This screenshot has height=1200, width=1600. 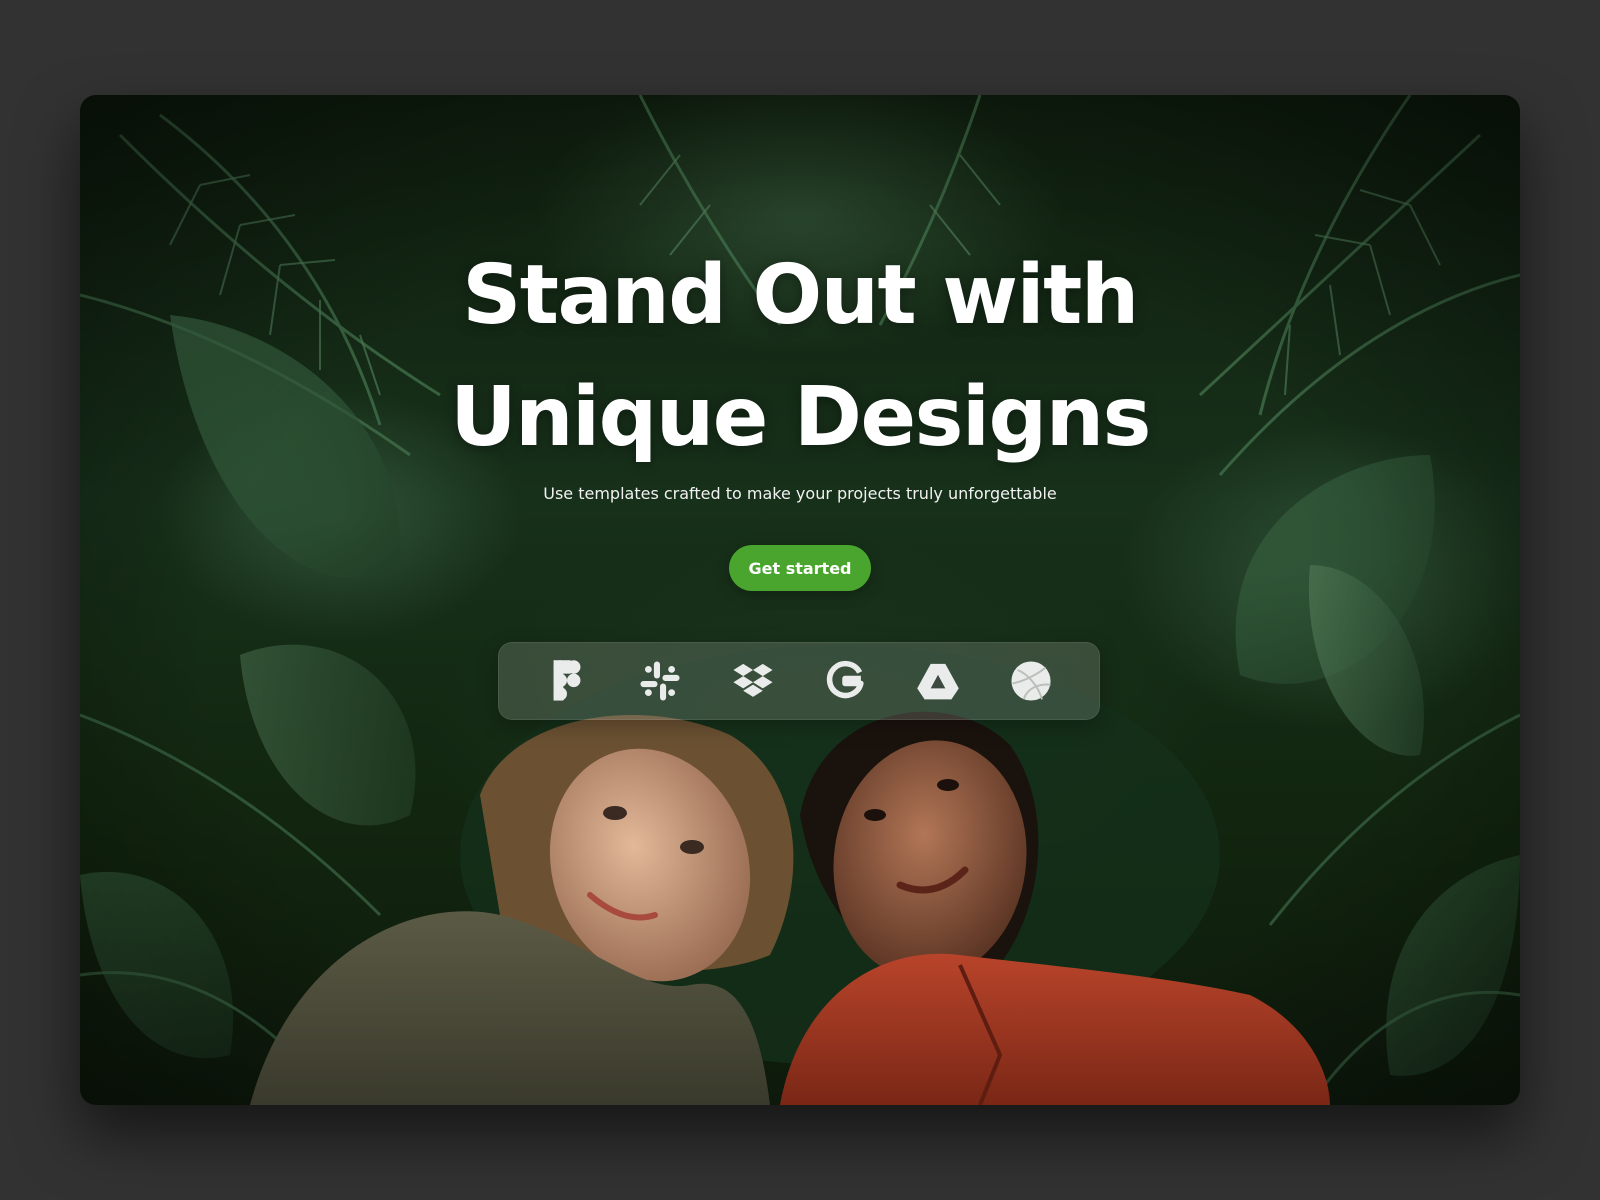 I want to click on figma-icon, so click(x=567, y=681).